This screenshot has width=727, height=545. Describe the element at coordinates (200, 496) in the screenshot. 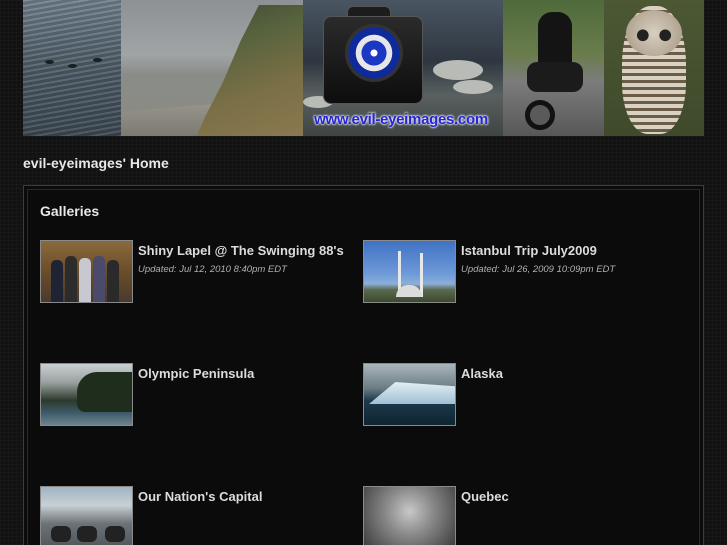

I see `gallery-title: Our Nation's Capital` at that location.